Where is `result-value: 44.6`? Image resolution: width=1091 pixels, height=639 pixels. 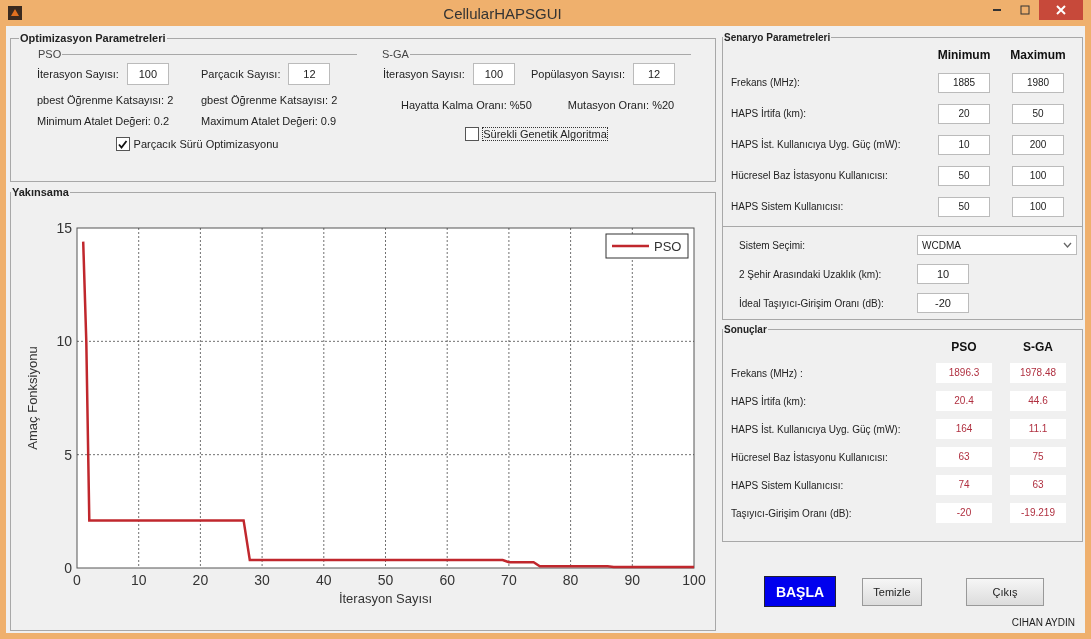 result-value: 44.6 is located at coordinates (1038, 401).